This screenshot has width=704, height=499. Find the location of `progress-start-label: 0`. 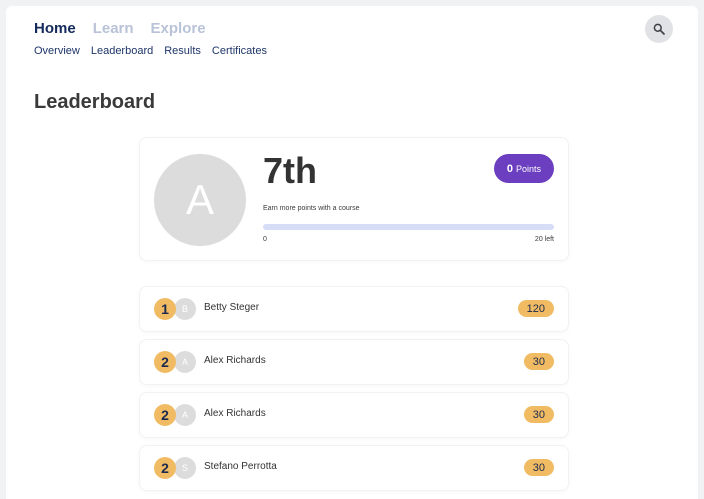

progress-start-label: 0 is located at coordinates (265, 239).